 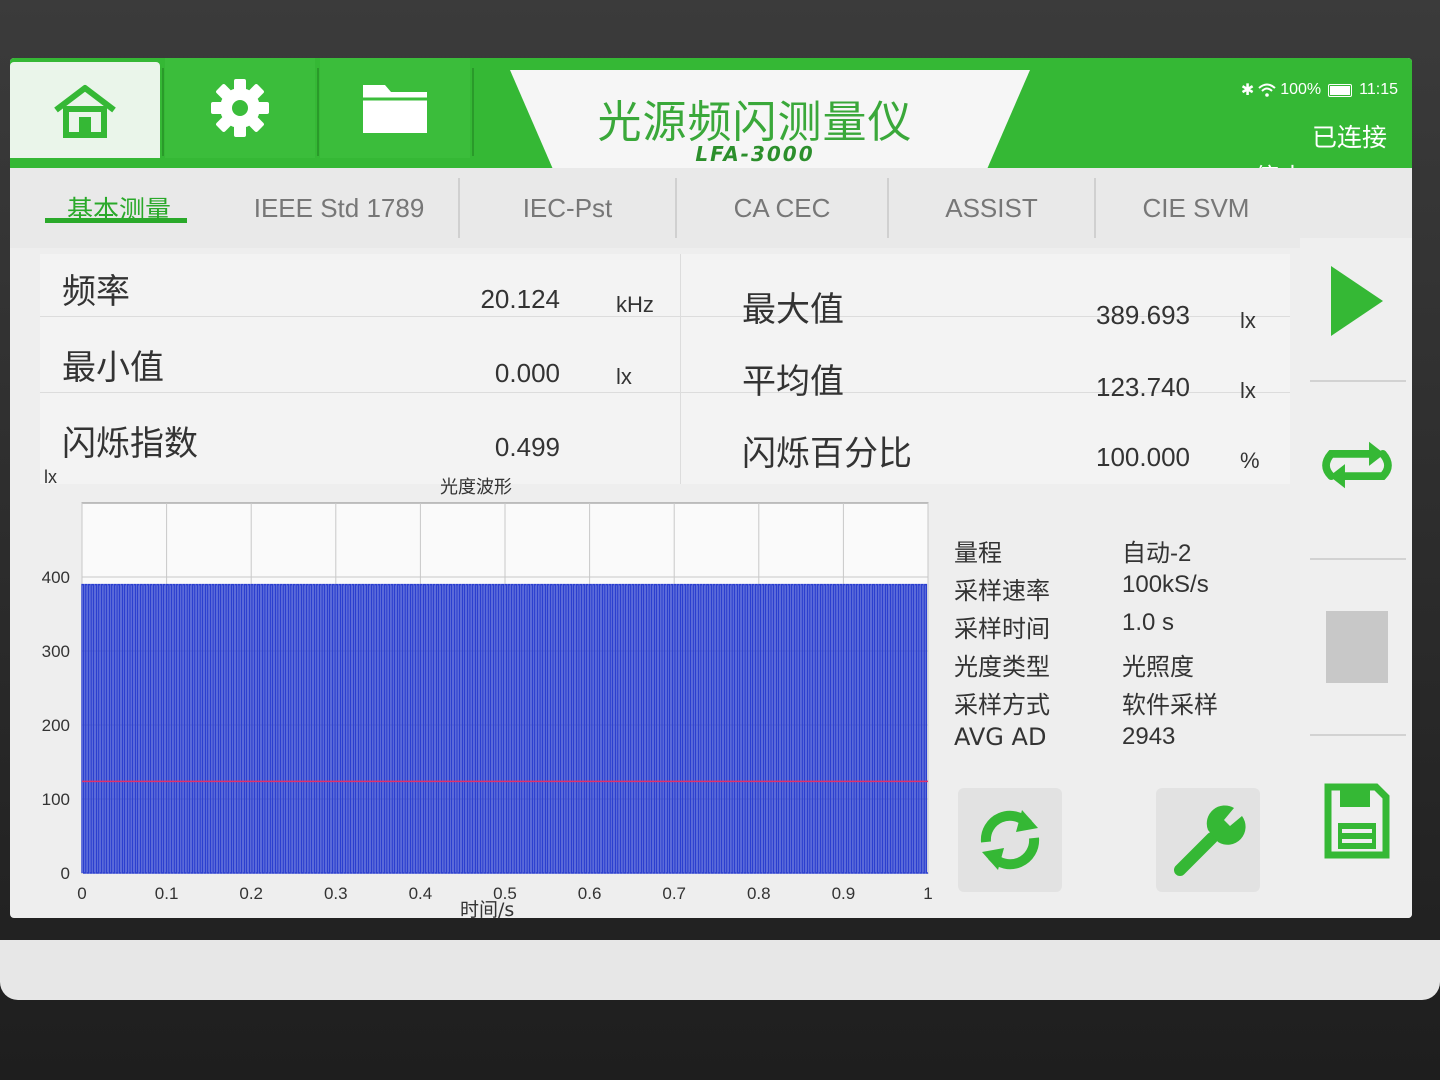 What do you see at coordinates (635, 304) in the screenshot?
I see `frequency-unit: kHz` at bounding box center [635, 304].